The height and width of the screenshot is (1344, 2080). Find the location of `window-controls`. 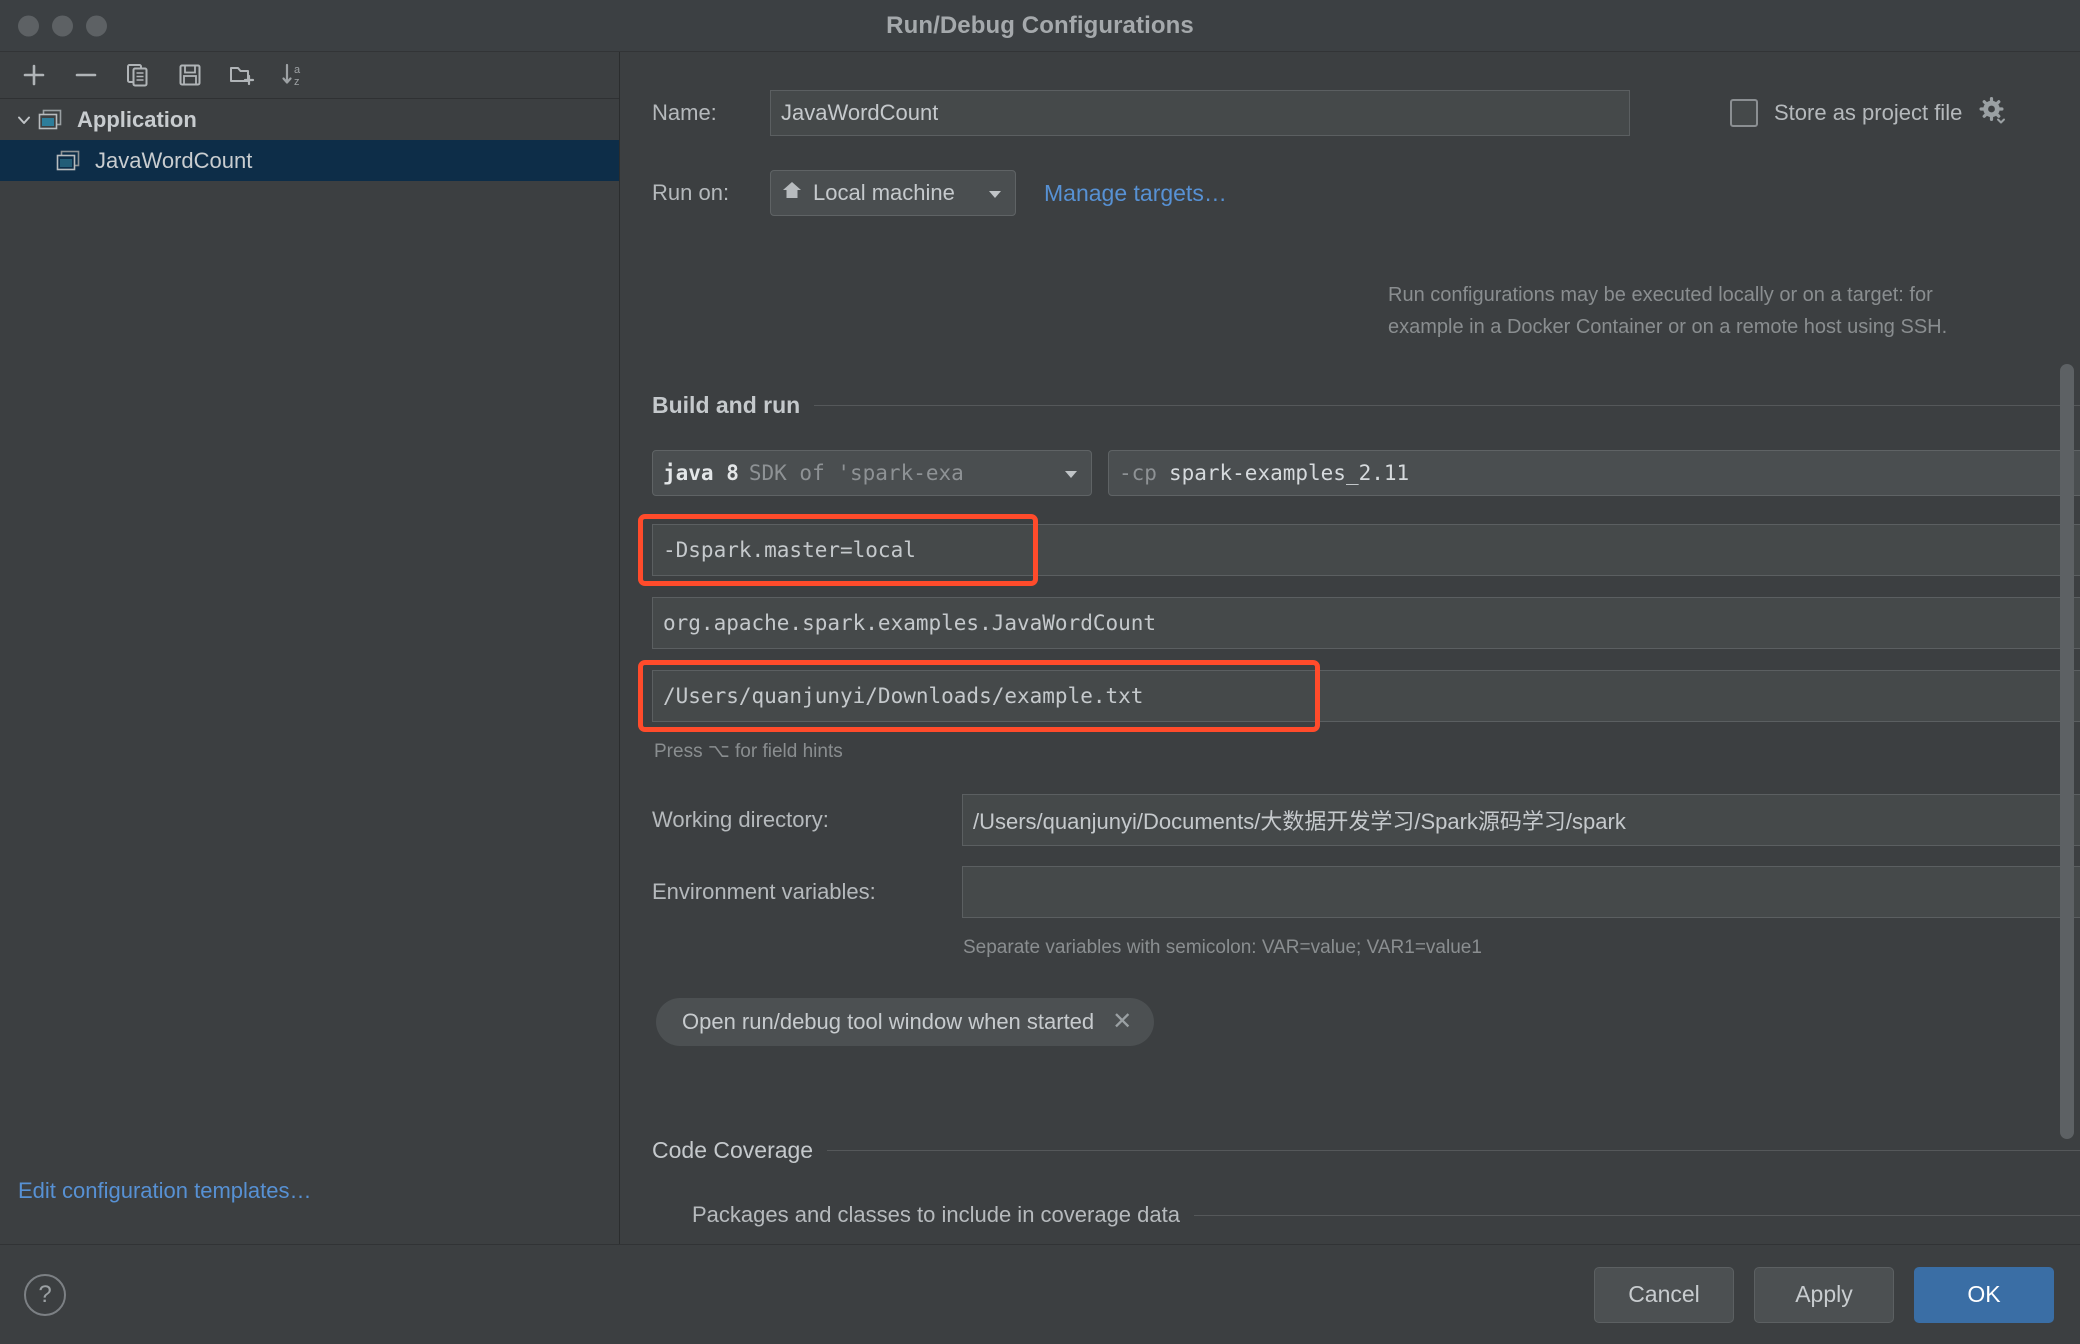

window-controls is located at coordinates (62, 25).